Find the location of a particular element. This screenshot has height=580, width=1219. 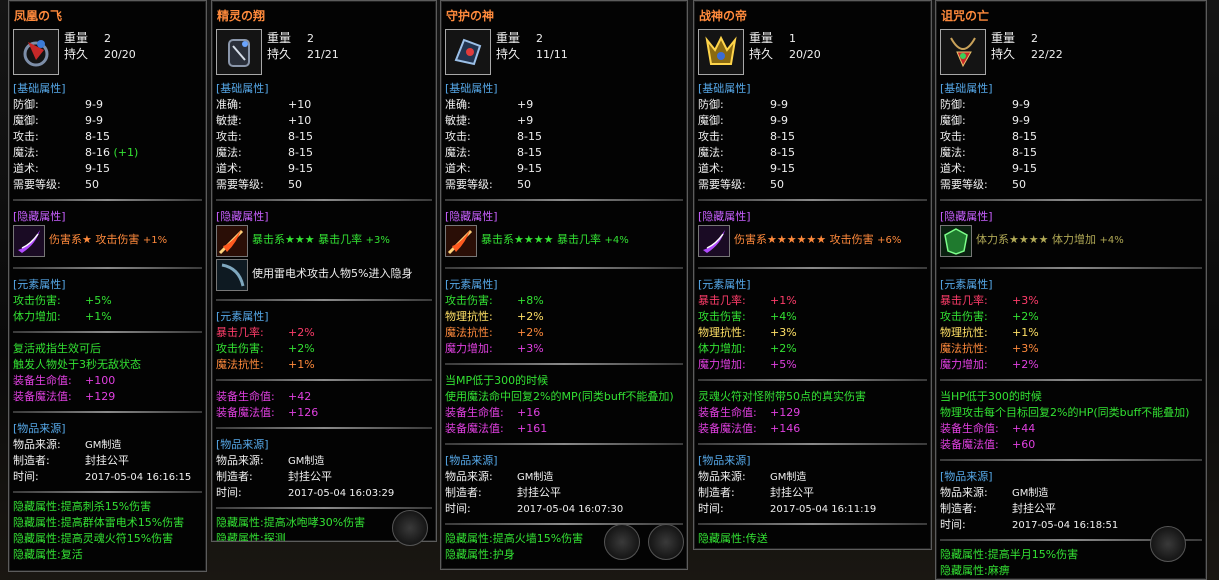

footer-hidden-attr: 隐藏属性:复活 is located at coordinates (48, 554).